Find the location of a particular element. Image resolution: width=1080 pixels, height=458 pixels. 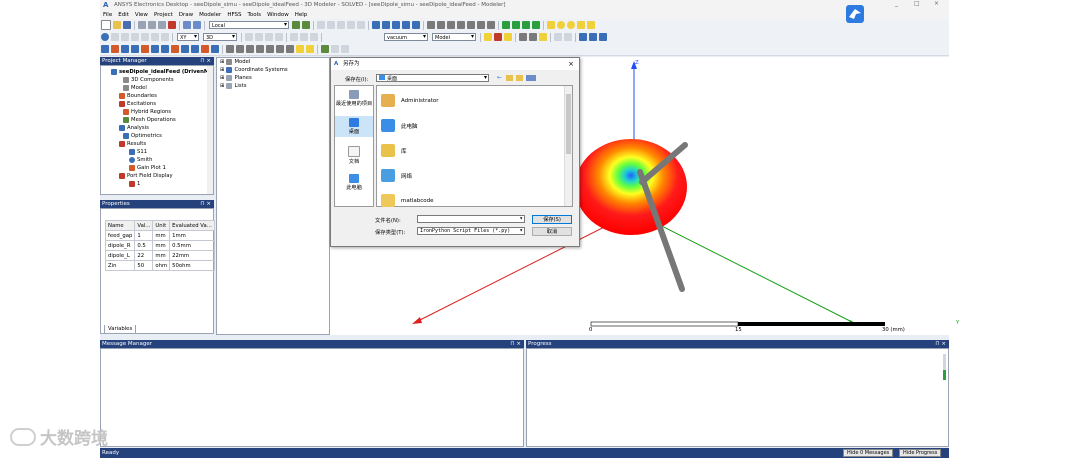

cylinder-icon is located at coordinates (441, 25).